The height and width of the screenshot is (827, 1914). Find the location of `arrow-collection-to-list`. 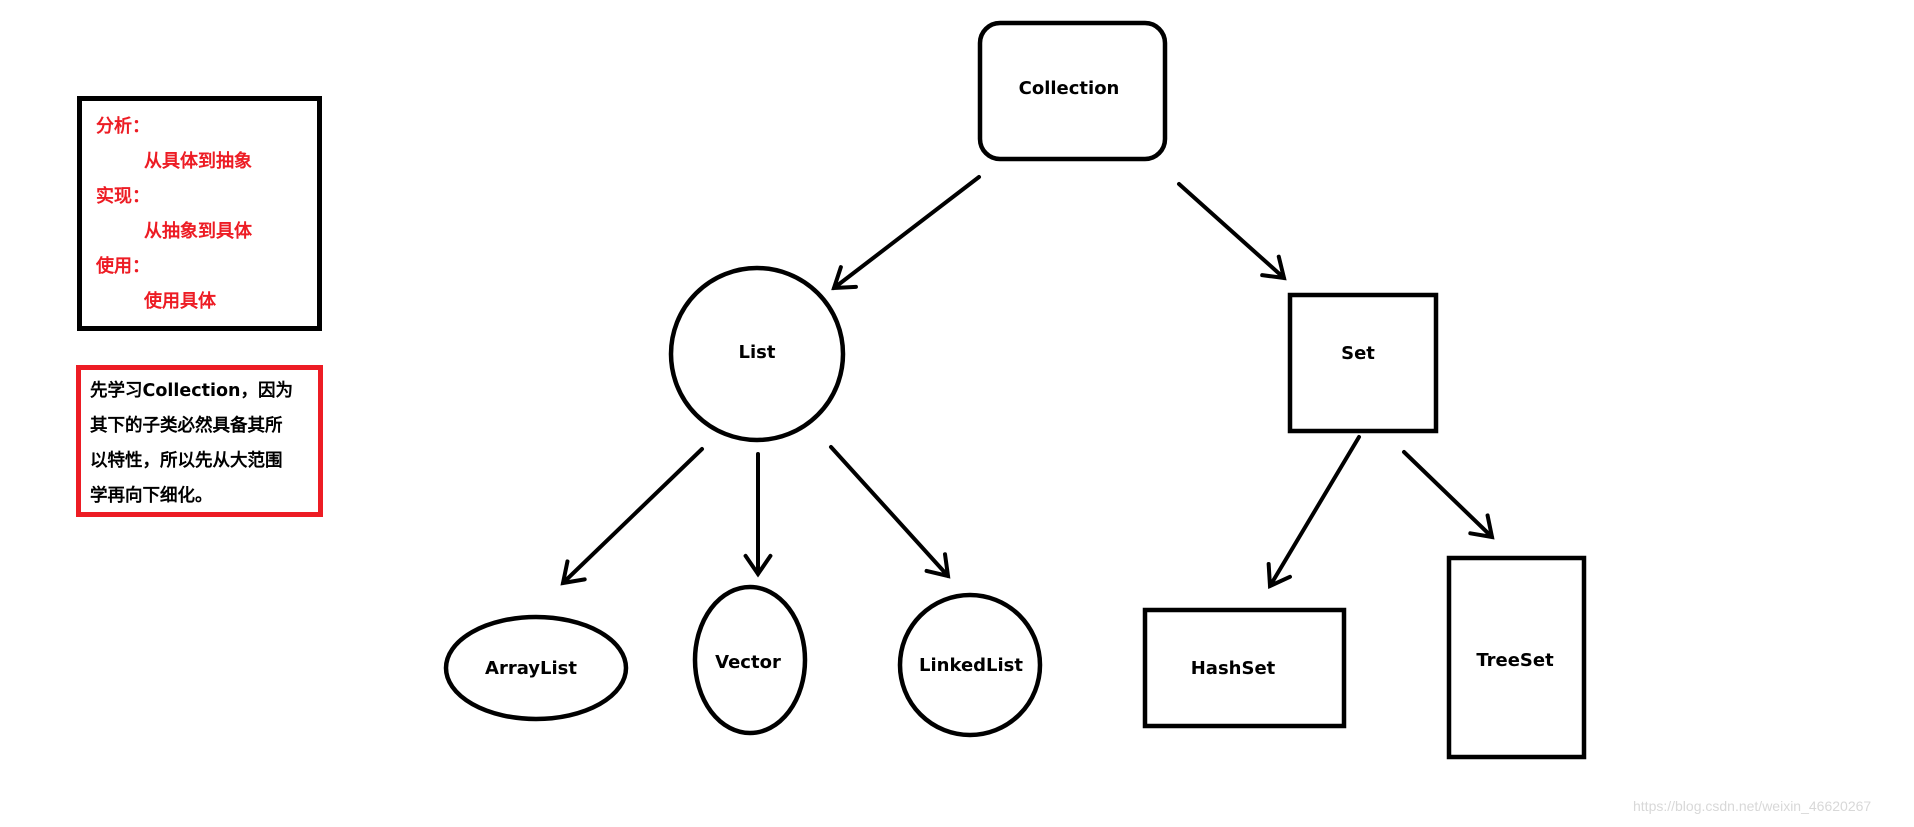

arrow-collection-to-list is located at coordinates (906, 233).